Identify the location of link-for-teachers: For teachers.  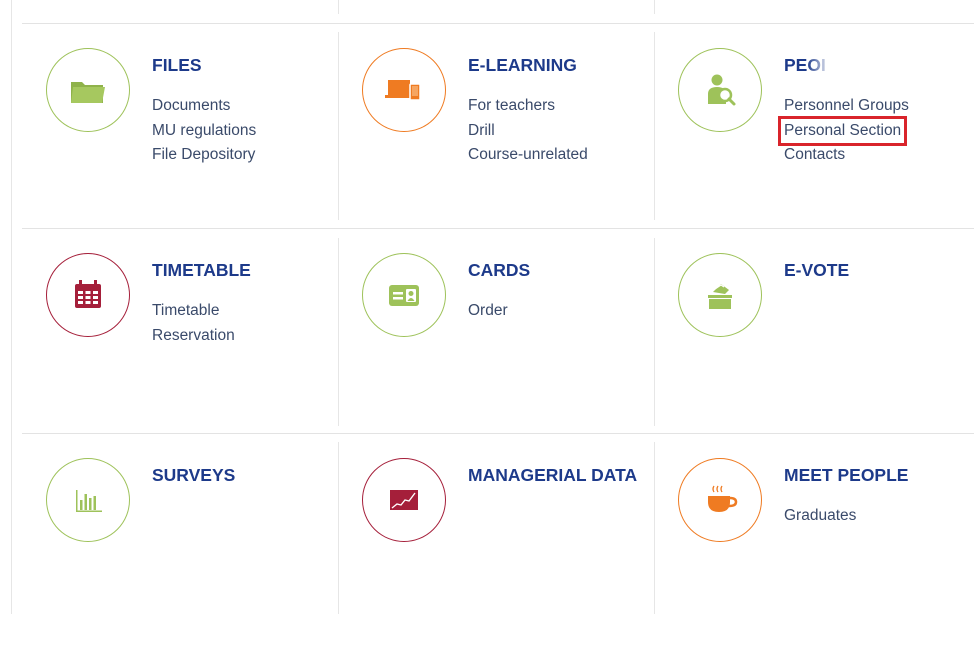
(528, 106).